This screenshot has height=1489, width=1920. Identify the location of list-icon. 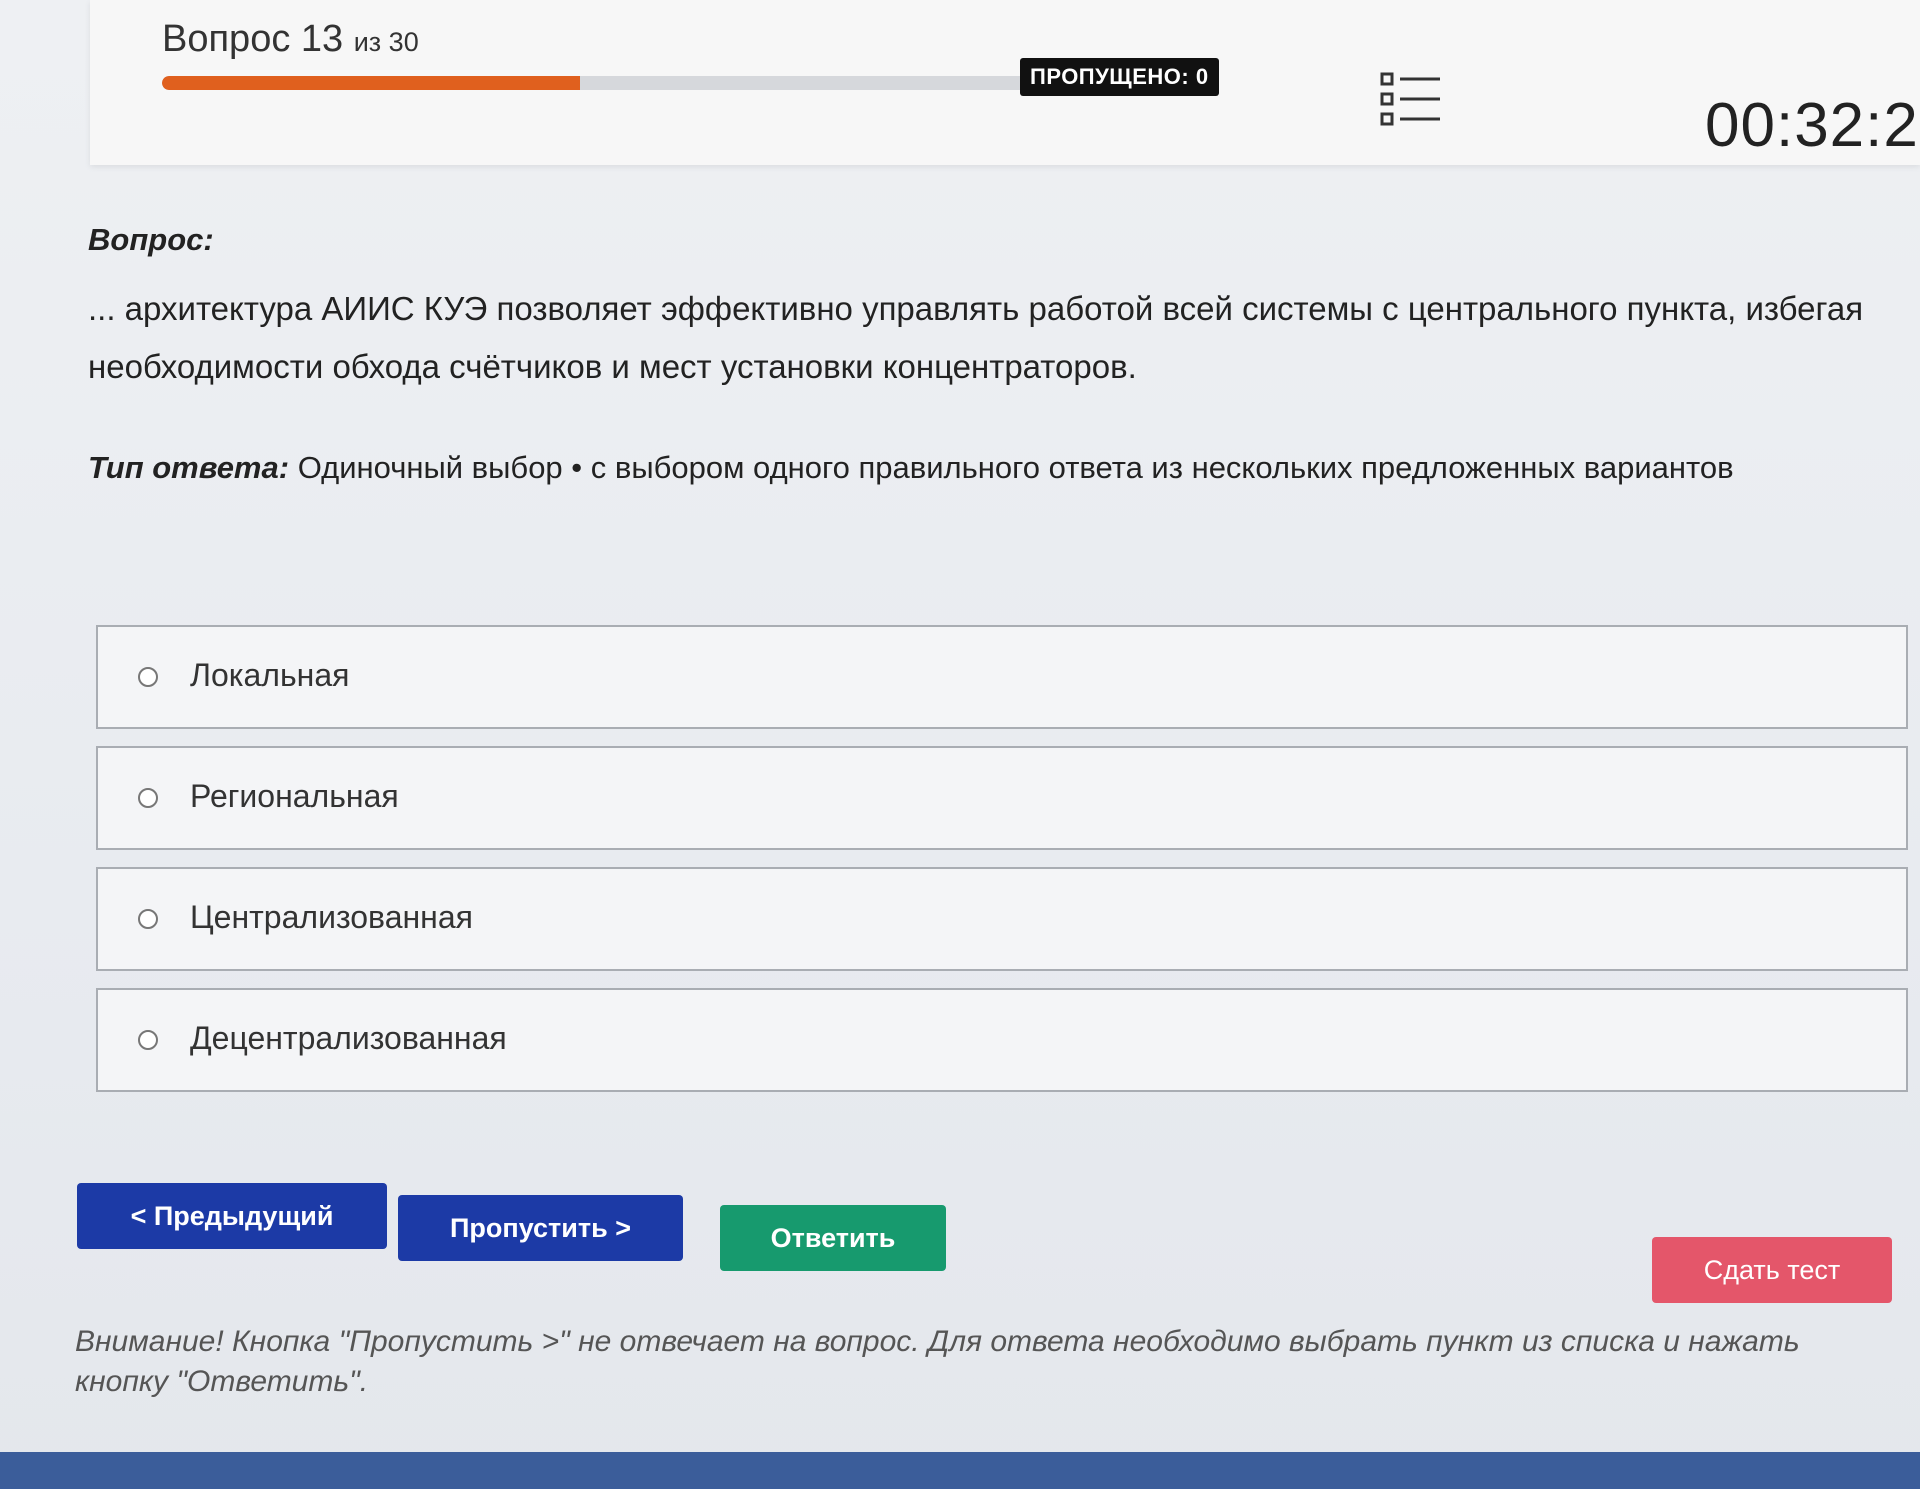
(1411, 100).